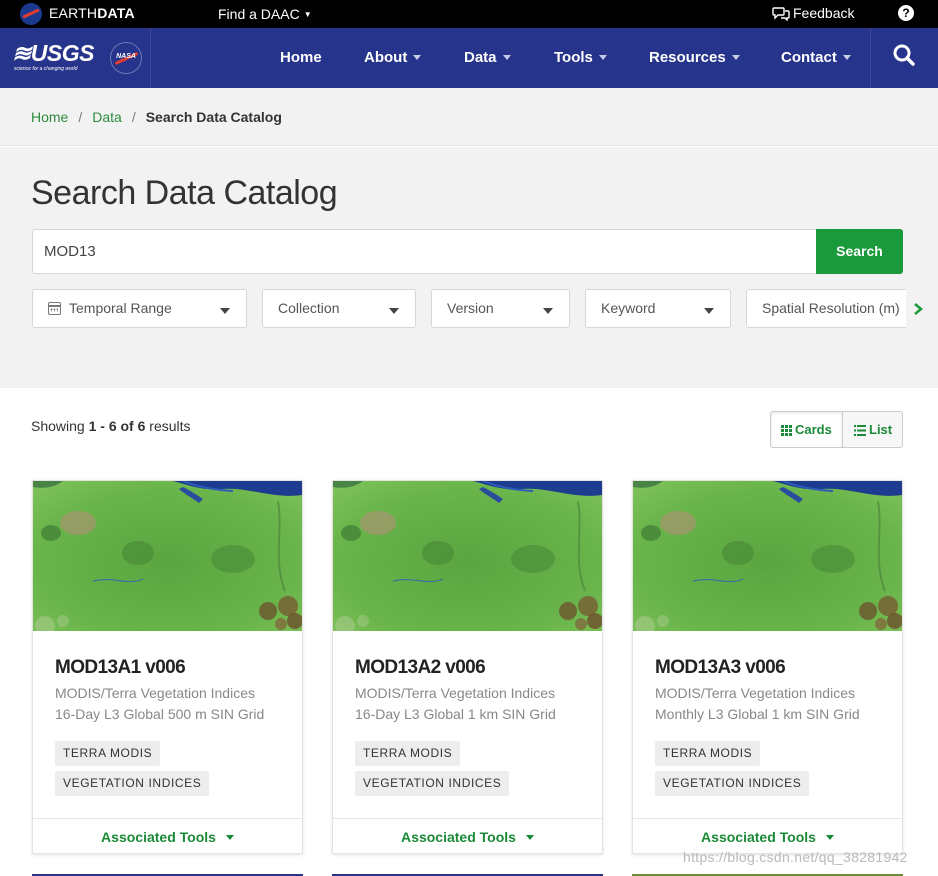 This screenshot has height=876, width=938. I want to click on filter-keyword: Keyword, so click(658, 308).